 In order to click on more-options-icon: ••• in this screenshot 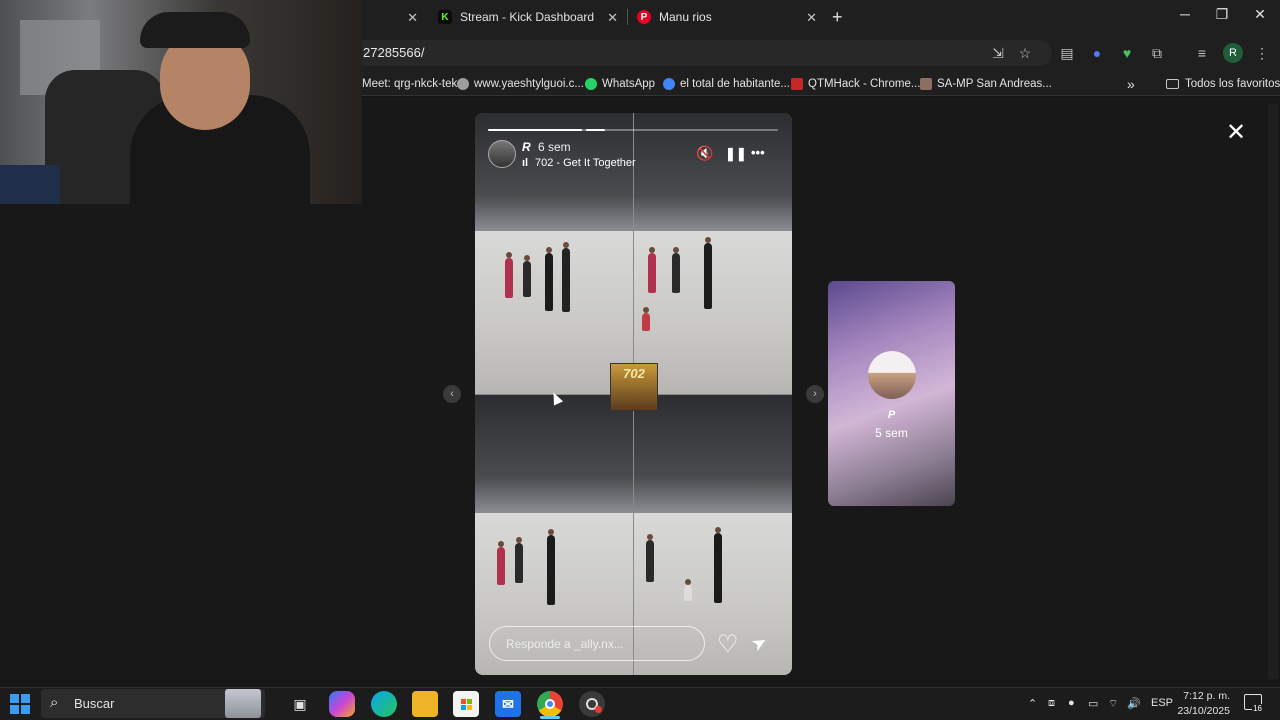, I will do `click(758, 152)`.